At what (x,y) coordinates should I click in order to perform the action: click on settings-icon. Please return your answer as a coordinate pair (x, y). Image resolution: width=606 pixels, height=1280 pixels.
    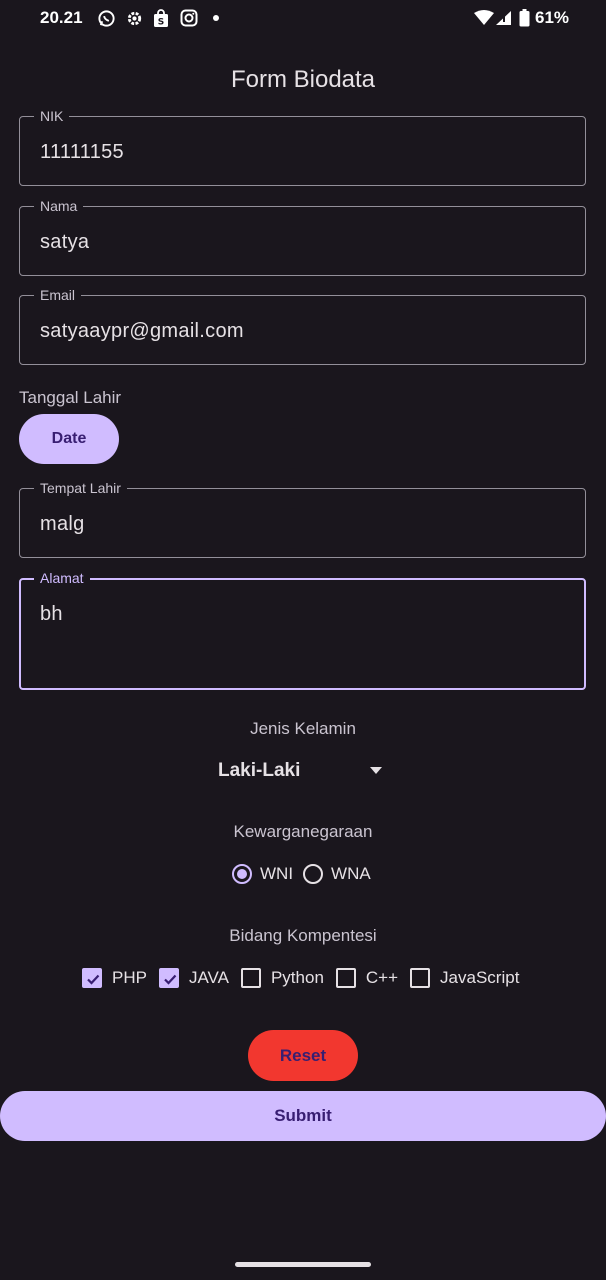
    Looking at the image, I should click on (134, 18).